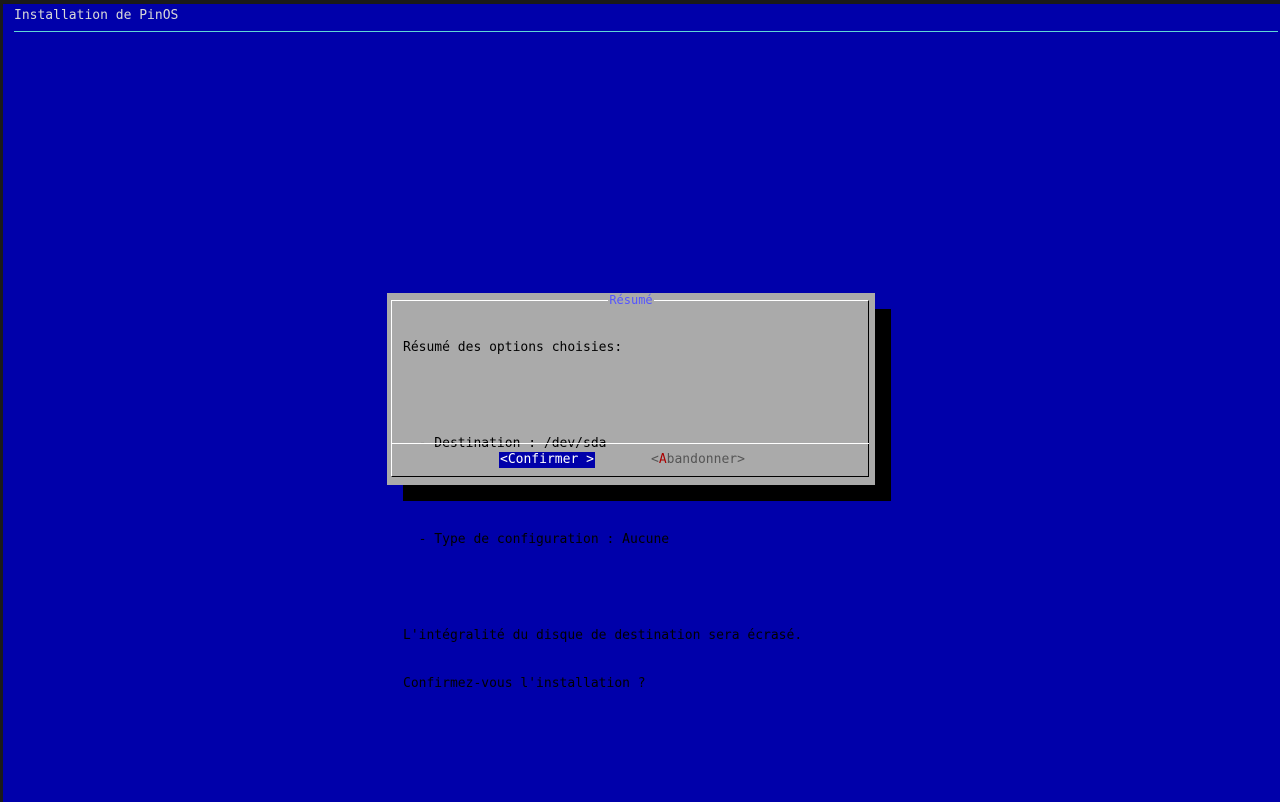 The height and width of the screenshot is (802, 1280). What do you see at coordinates (536, 539) in the screenshot?
I see `message-line: - Type de configuration : Aucune` at bounding box center [536, 539].